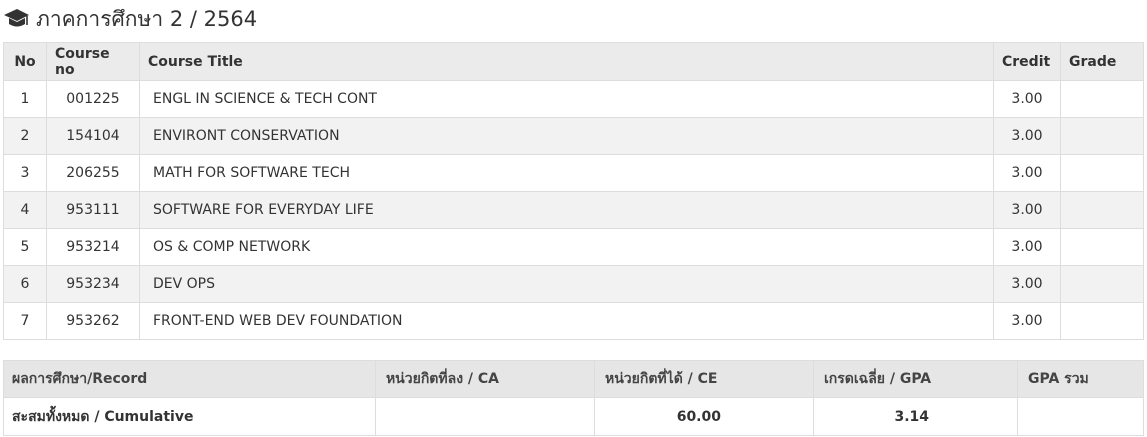 The image size is (1147, 437). What do you see at coordinates (566, 247) in the screenshot?
I see `course-title: OS & COMP NETWORK` at bounding box center [566, 247].